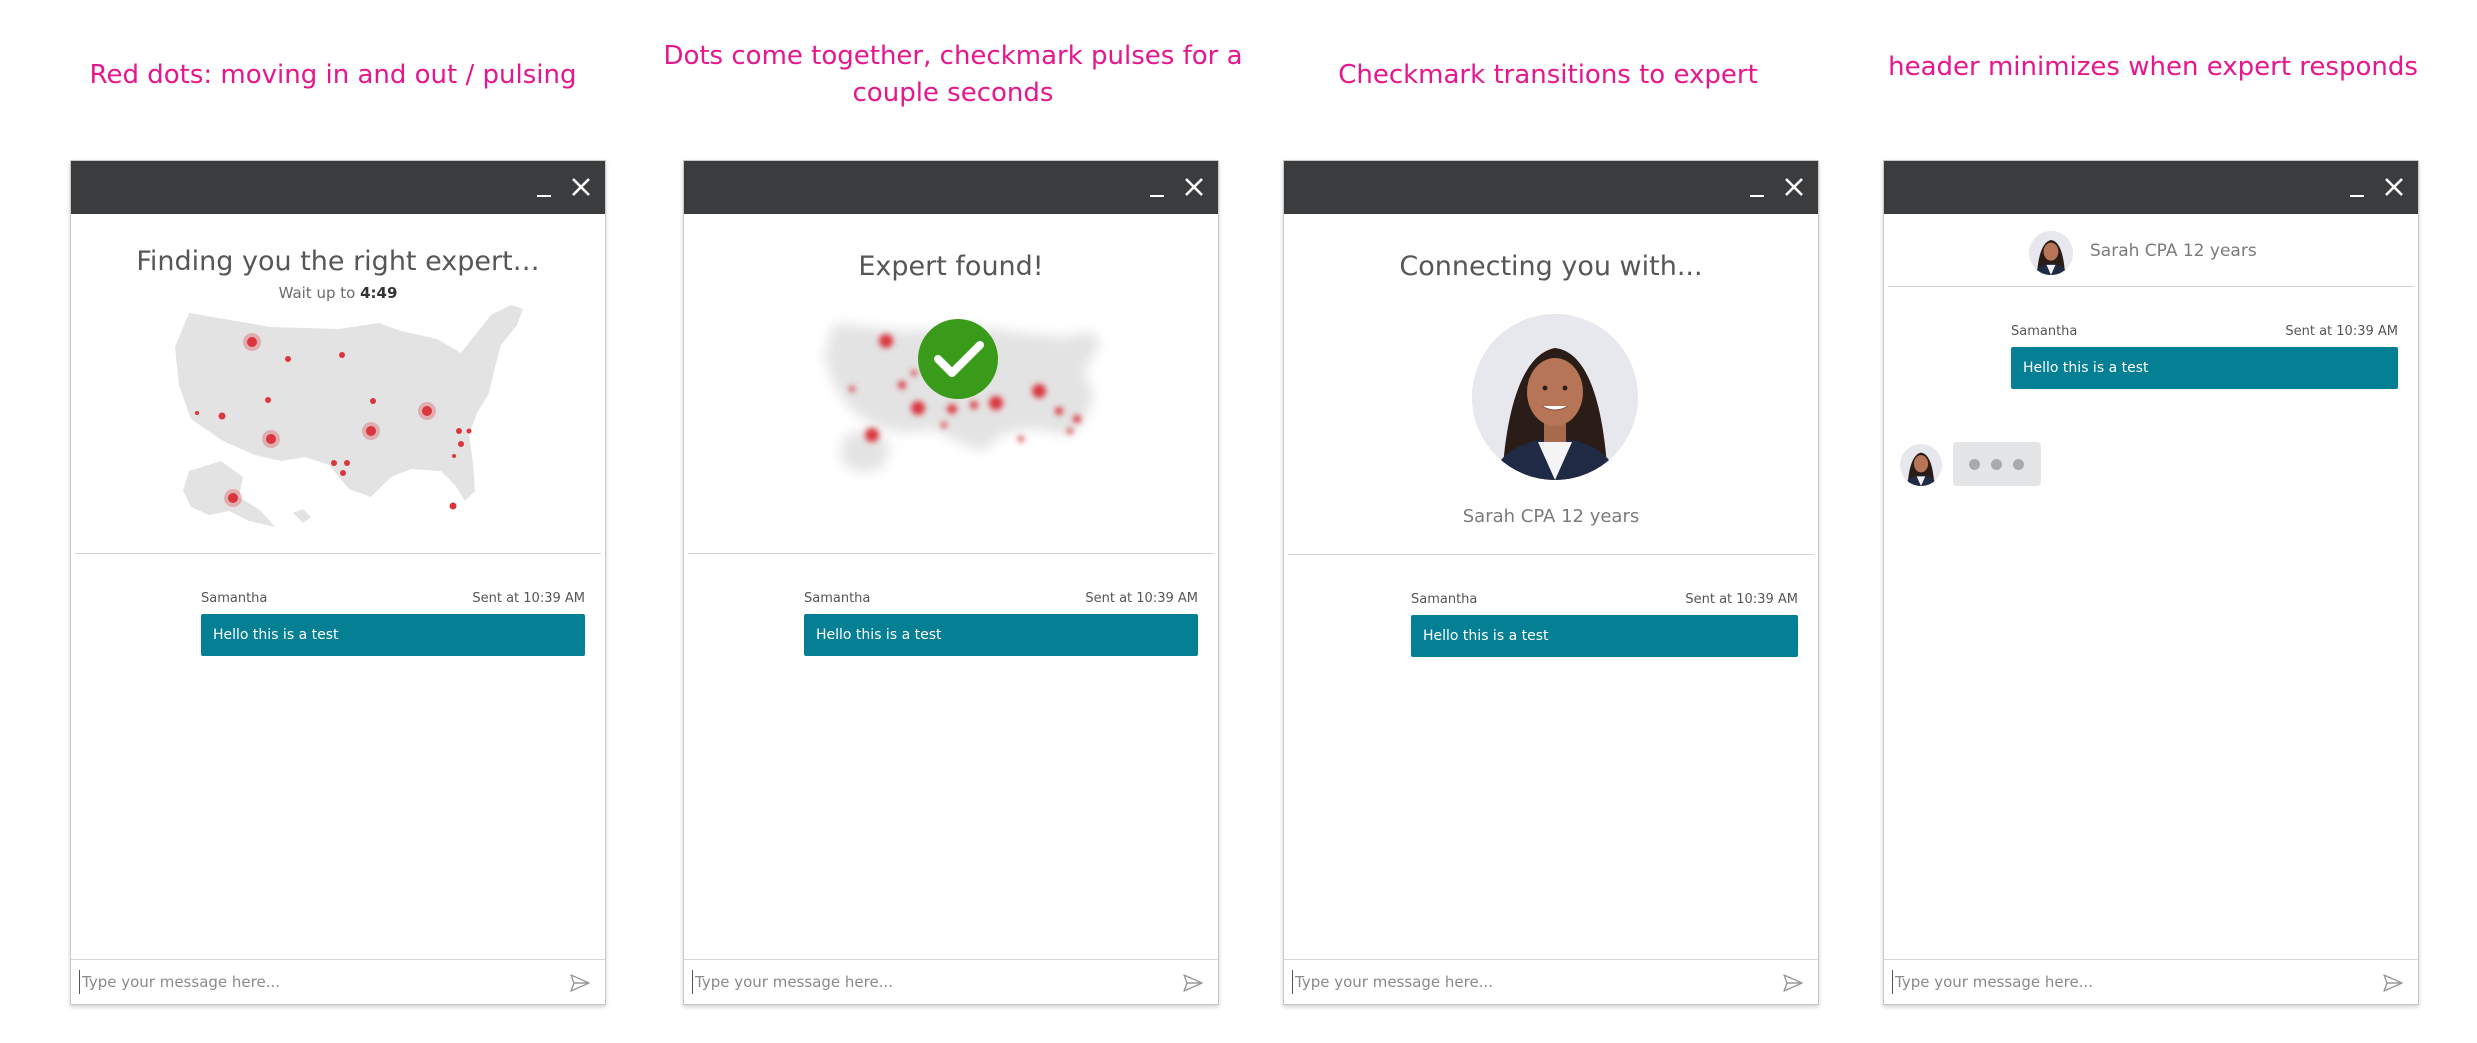 Image resolution: width=2477 pixels, height=1043 pixels. I want to click on expert-avatar-typing, so click(1921, 465).